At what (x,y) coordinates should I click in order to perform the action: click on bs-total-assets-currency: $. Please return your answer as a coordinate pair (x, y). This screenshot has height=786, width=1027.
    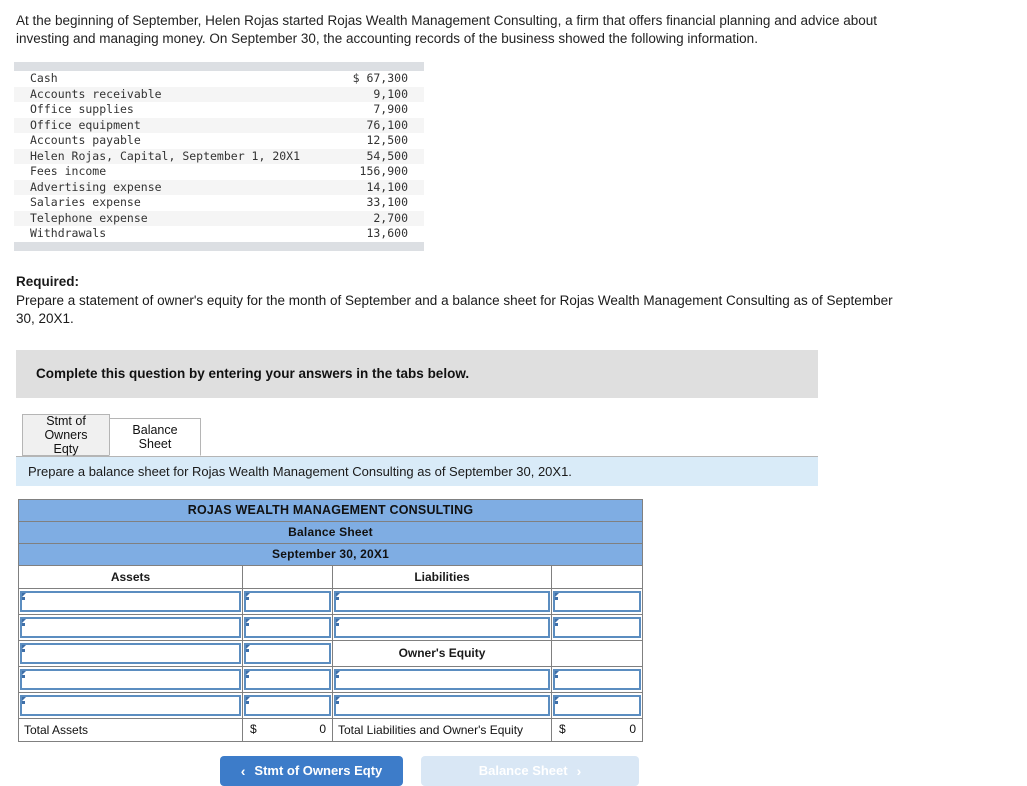
    Looking at the image, I should click on (253, 728).